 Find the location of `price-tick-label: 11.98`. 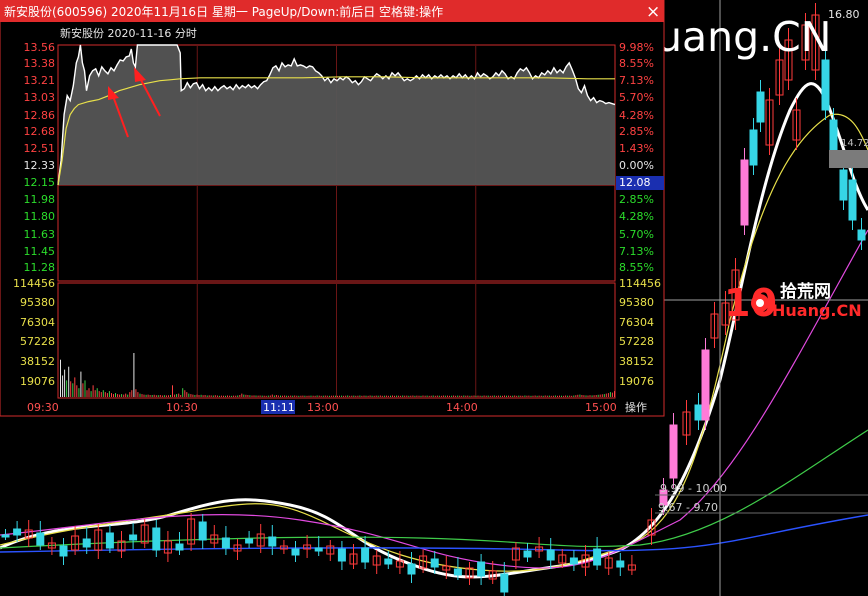

price-tick-label: 11.98 is located at coordinates (40, 199).